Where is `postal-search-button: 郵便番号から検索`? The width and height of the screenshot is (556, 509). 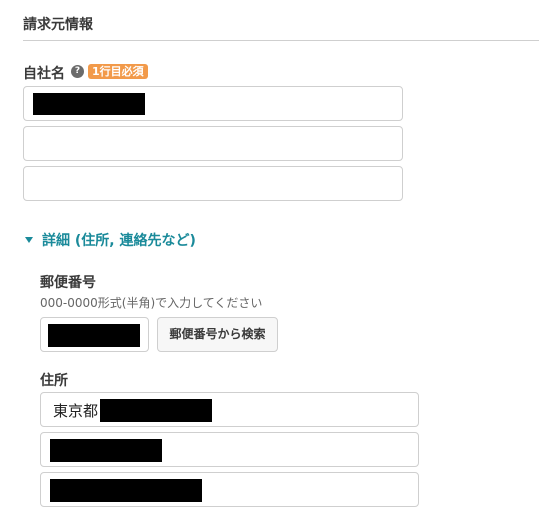 postal-search-button: 郵便番号から検索 is located at coordinates (217, 334).